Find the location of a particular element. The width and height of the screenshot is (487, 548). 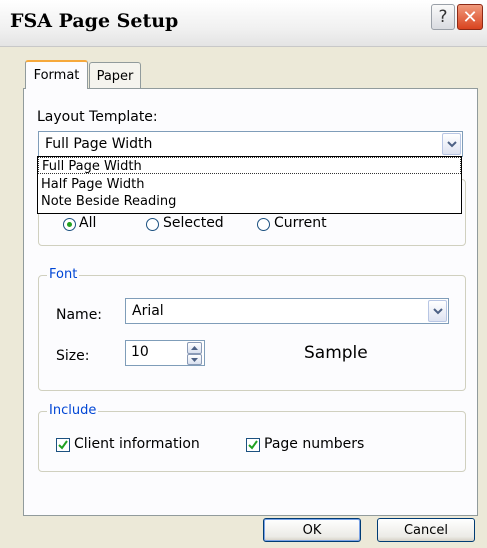

cancel-button-label: Cancel is located at coordinates (426, 530).